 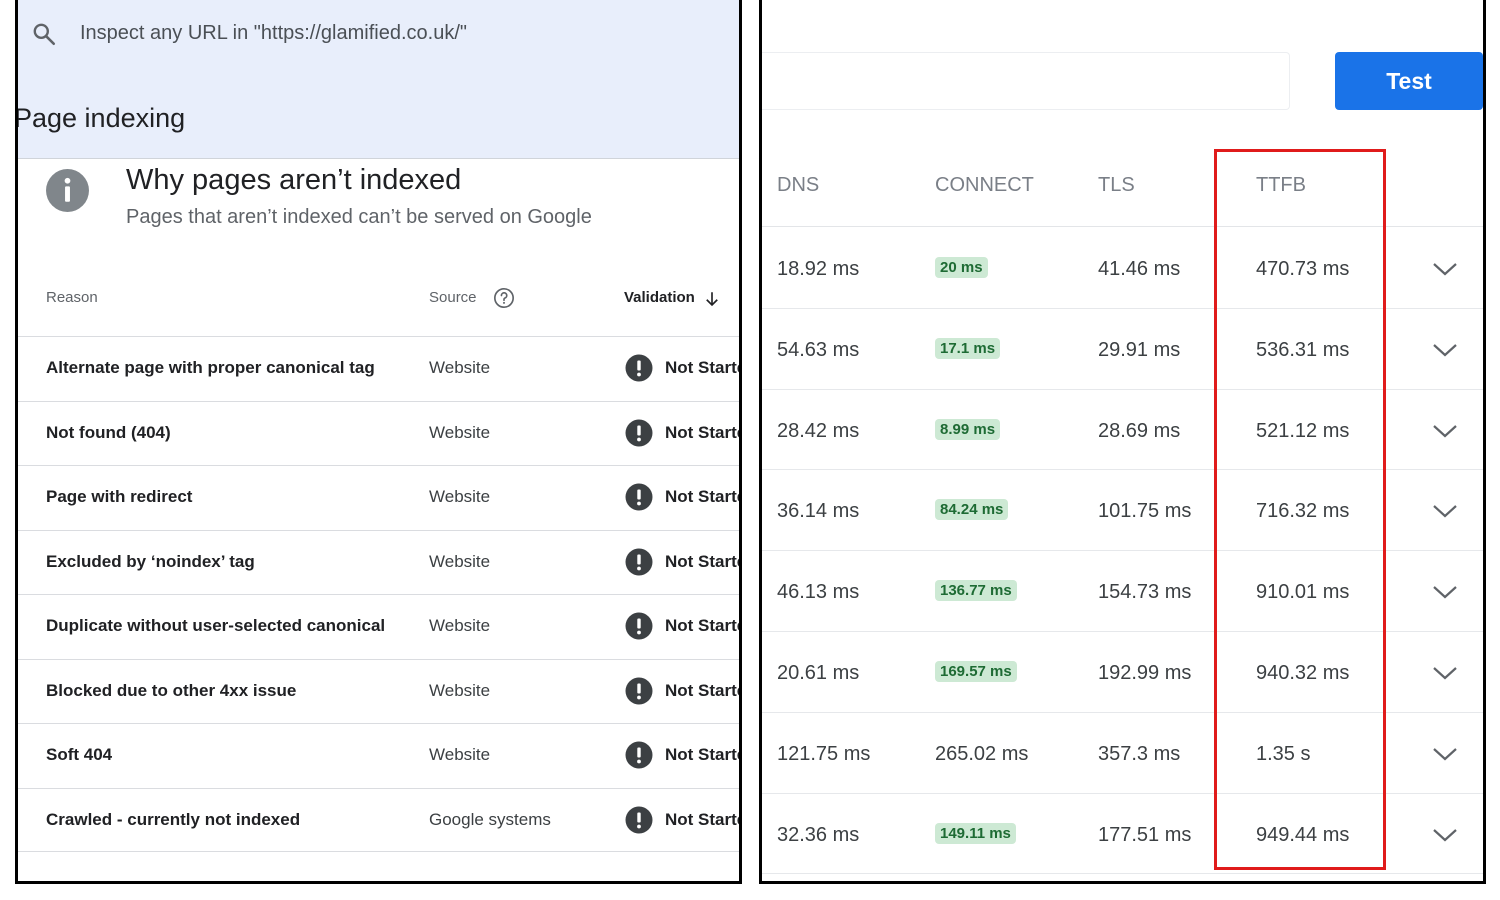 What do you see at coordinates (1303, 834) in the screenshot?
I see `ttfb-cell: 949.44 ms` at bounding box center [1303, 834].